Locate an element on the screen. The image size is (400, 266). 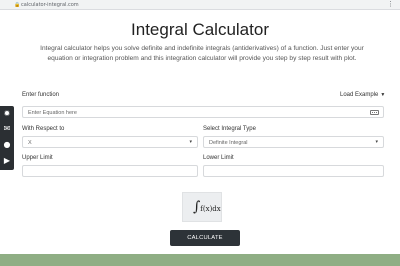
equation-placeholder: Enter Equation here is located at coordinates (52, 112).